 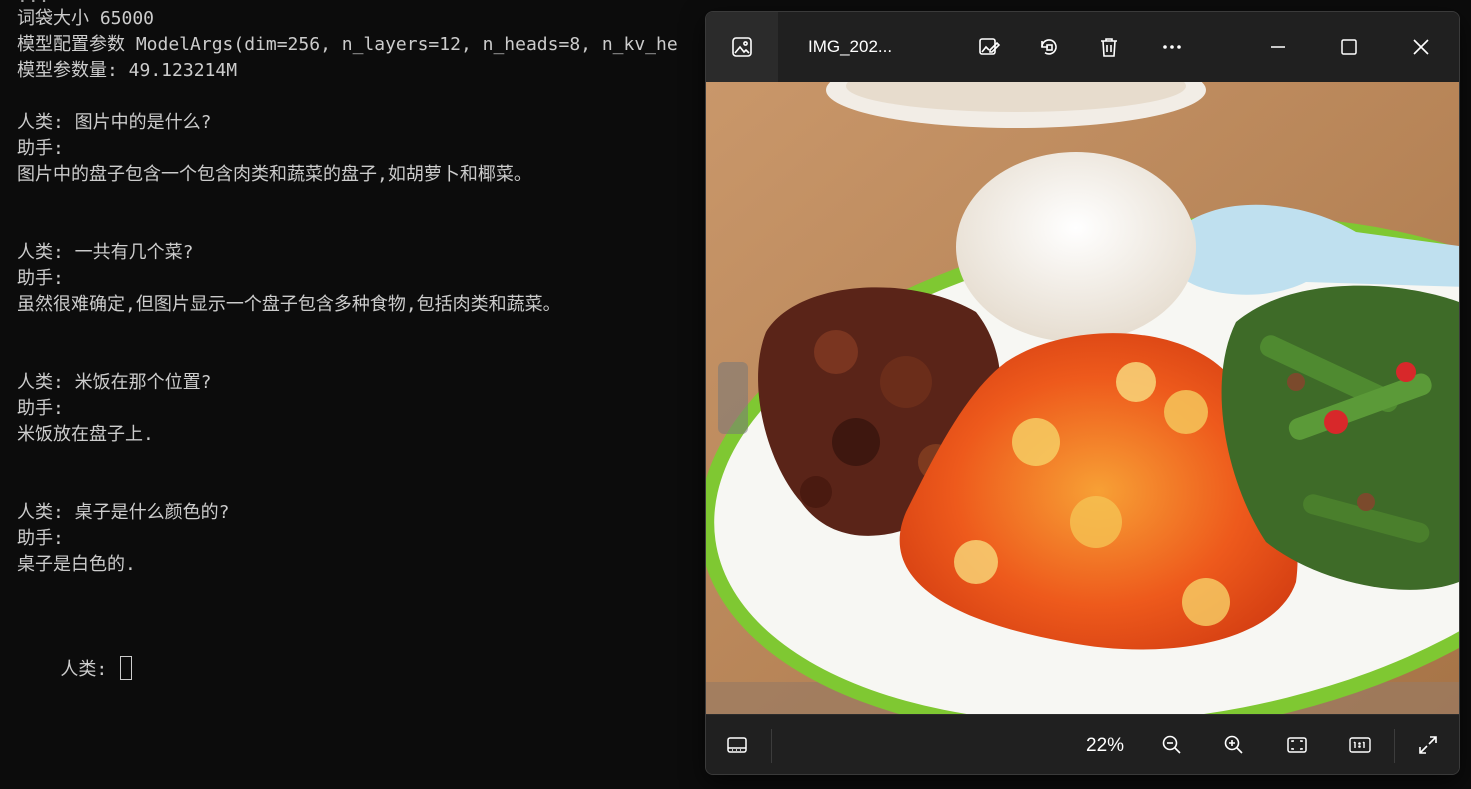 I want to click on maximize-icon, so click(x=1349, y=47).